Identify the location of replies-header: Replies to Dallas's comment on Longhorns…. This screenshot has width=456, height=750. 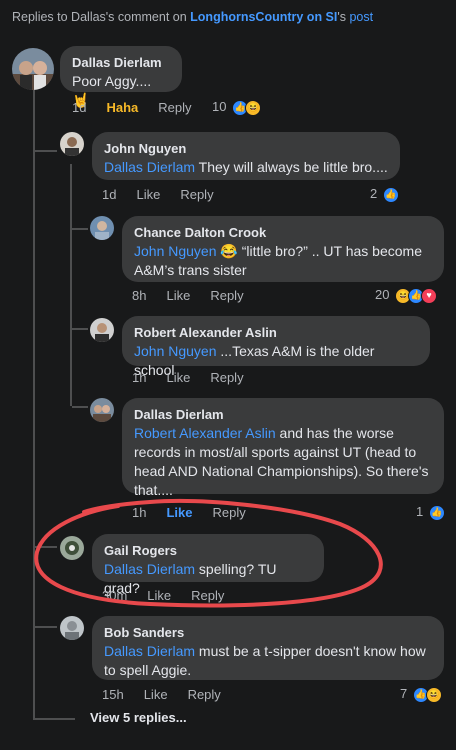
(193, 17).